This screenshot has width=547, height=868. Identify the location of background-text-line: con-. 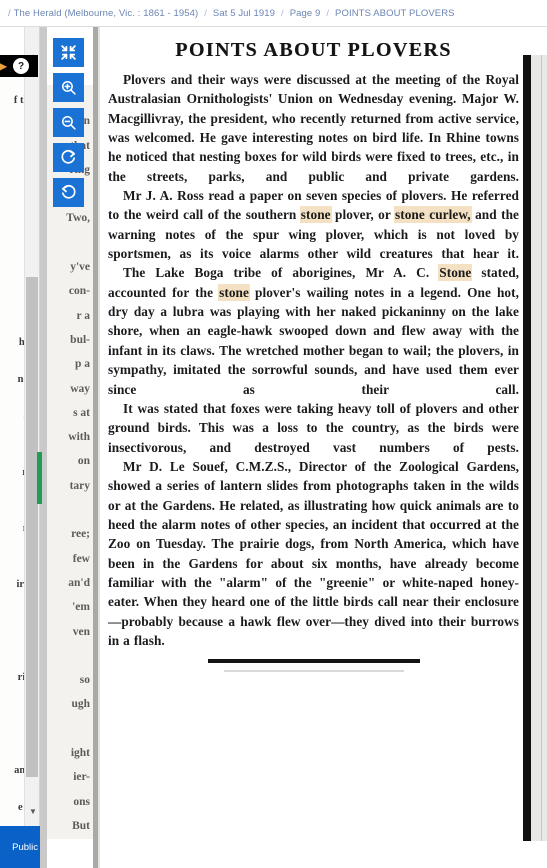
(79, 291).